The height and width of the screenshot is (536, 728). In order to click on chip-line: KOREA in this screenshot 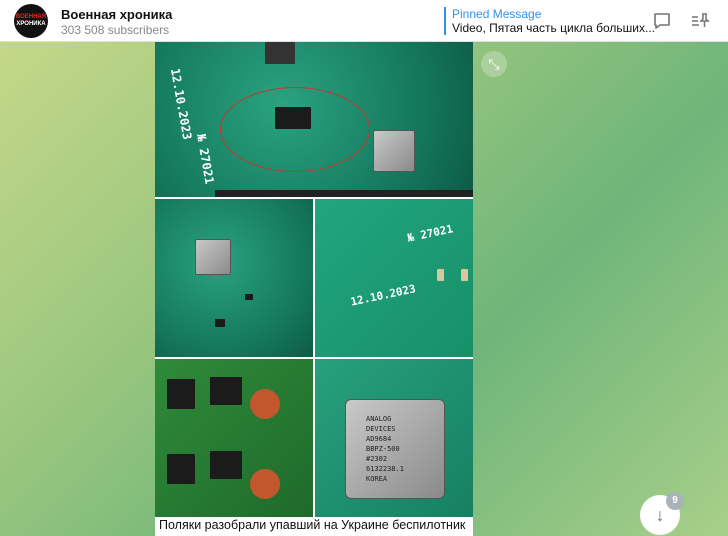, I will do `click(377, 479)`.